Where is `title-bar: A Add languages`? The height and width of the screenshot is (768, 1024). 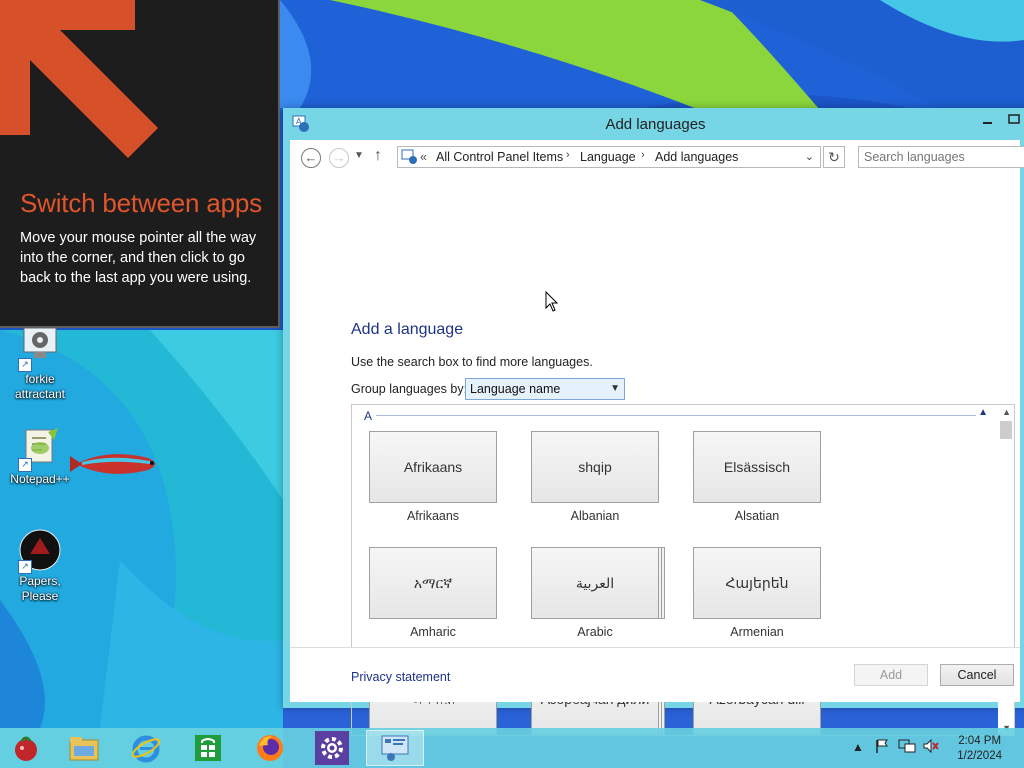 title-bar: A Add languages is located at coordinates (653, 124).